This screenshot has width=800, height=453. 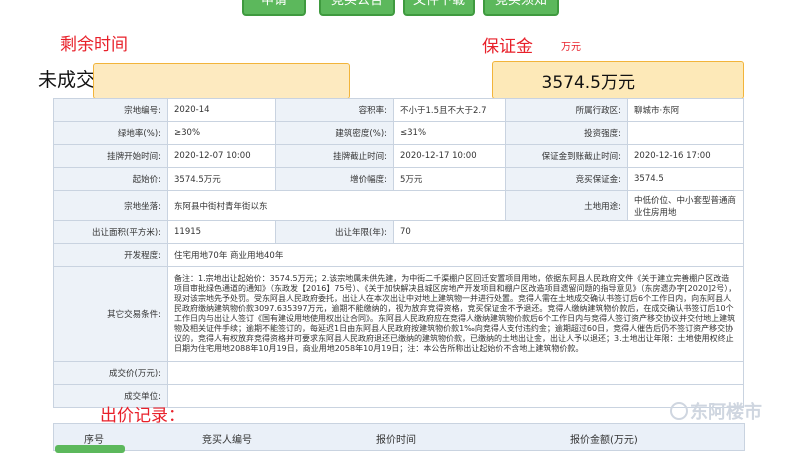 What do you see at coordinates (449, 133) in the screenshot?
I see `density-value: ≤31%` at bounding box center [449, 133].